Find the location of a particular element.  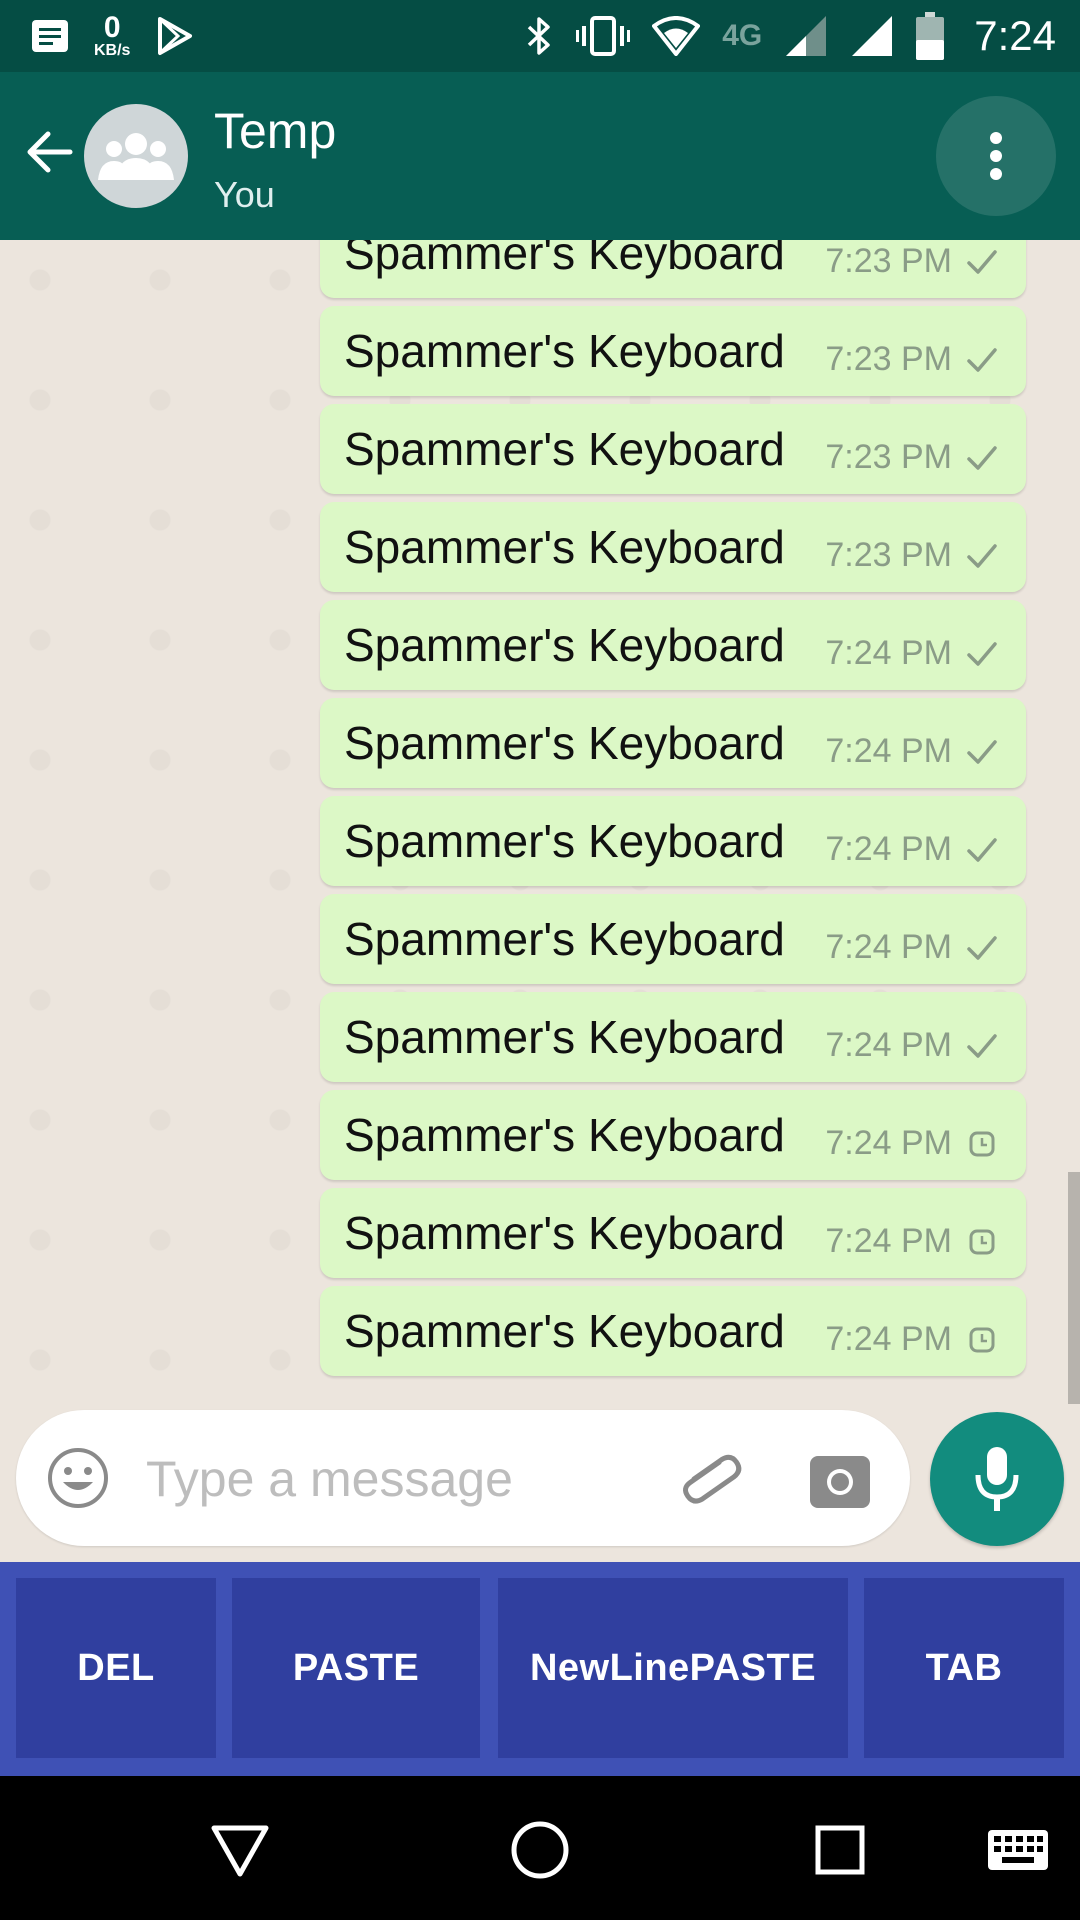

signal-full-icon is located at coordinates (872, 36).